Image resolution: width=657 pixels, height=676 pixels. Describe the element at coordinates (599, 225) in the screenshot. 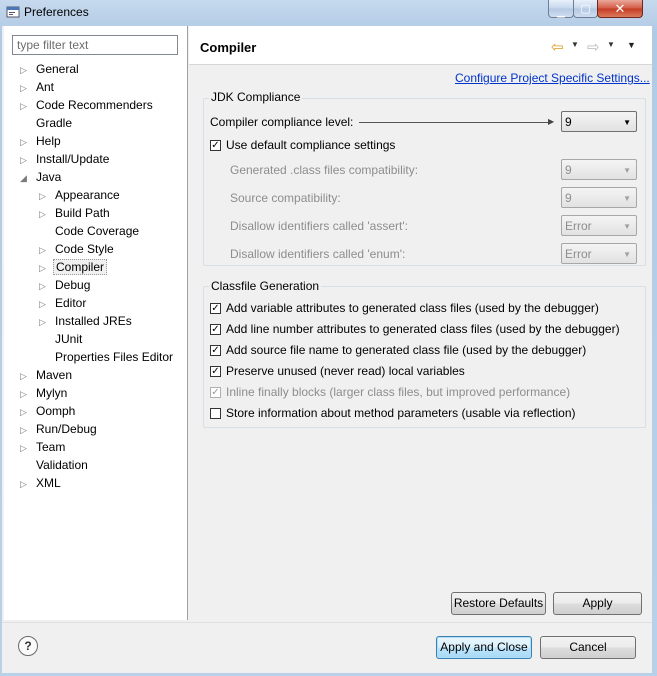

I see `disallow-assert-select: Error ▼` at that location.